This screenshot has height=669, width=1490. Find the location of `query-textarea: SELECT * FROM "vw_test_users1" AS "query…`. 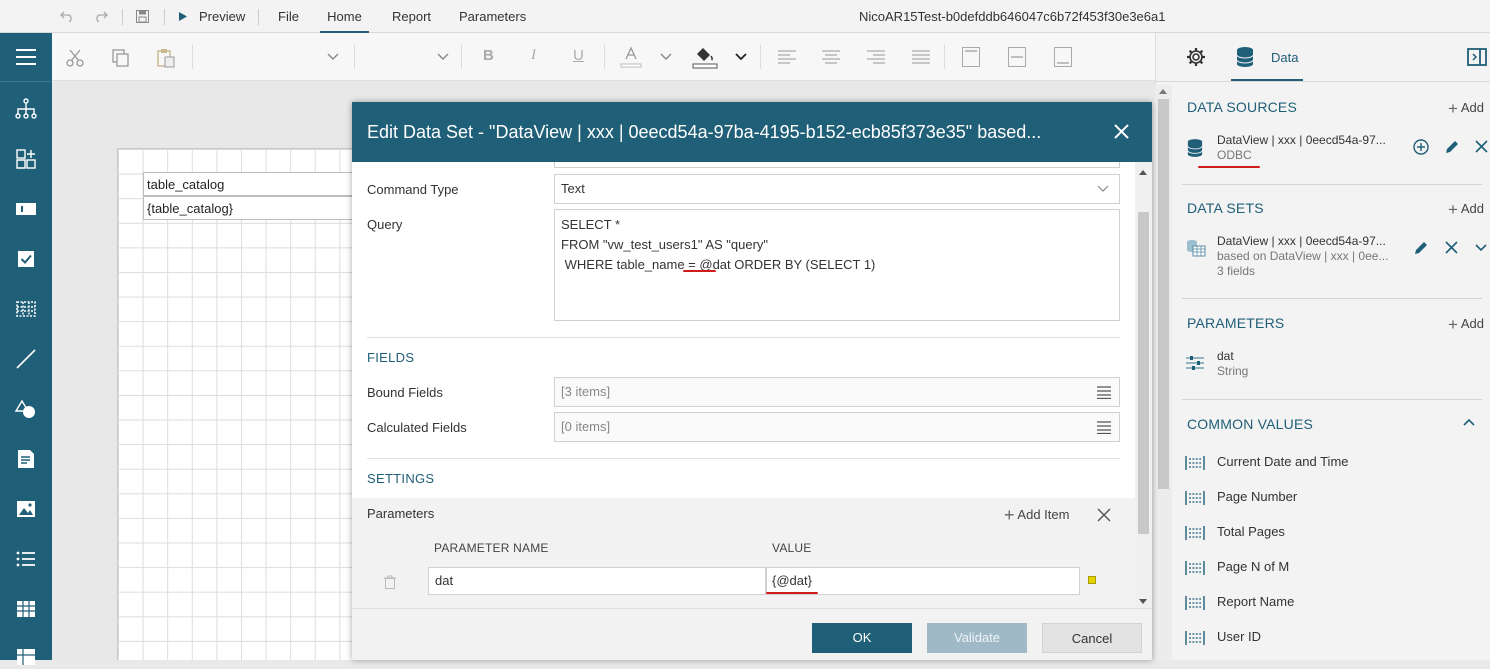

query-textarea: SELECT * FROM "vw_test_users1" AS "query… is located at coordinates (837, 265).